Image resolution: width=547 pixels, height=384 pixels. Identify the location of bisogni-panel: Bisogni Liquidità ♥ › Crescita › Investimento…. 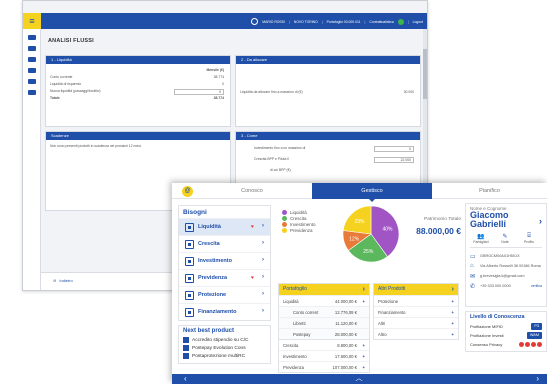
(224, 263).